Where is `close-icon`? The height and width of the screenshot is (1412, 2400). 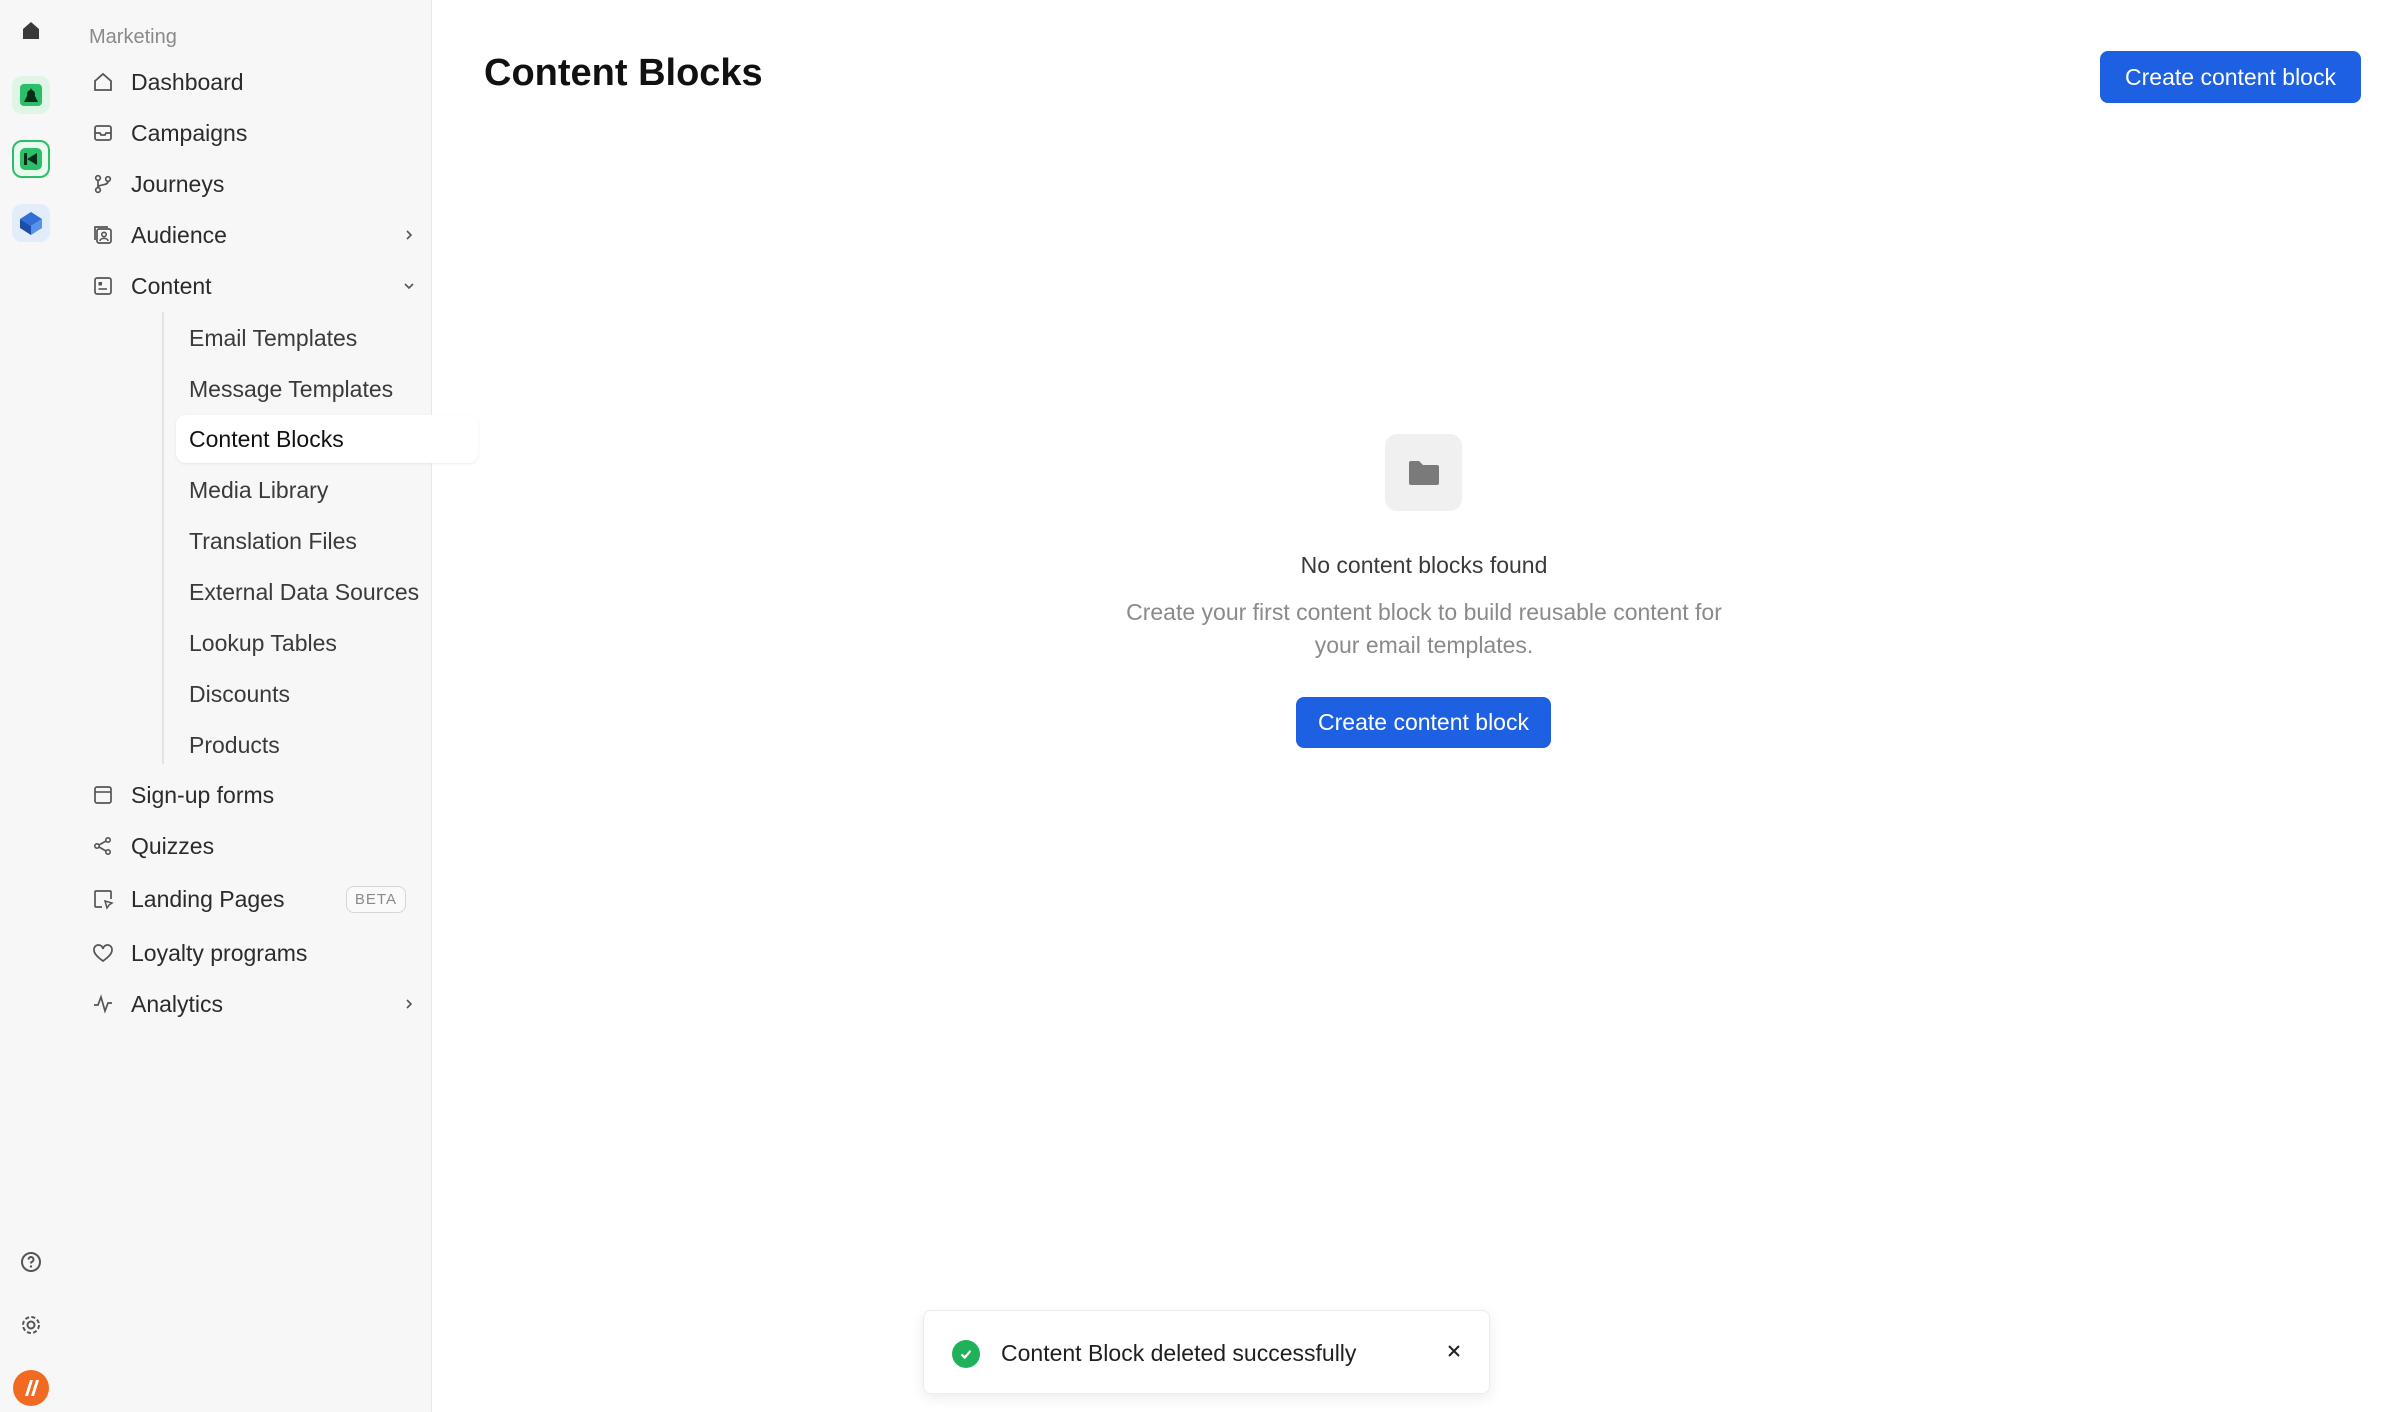 close-icon is located at coordinates (1454, 1351).